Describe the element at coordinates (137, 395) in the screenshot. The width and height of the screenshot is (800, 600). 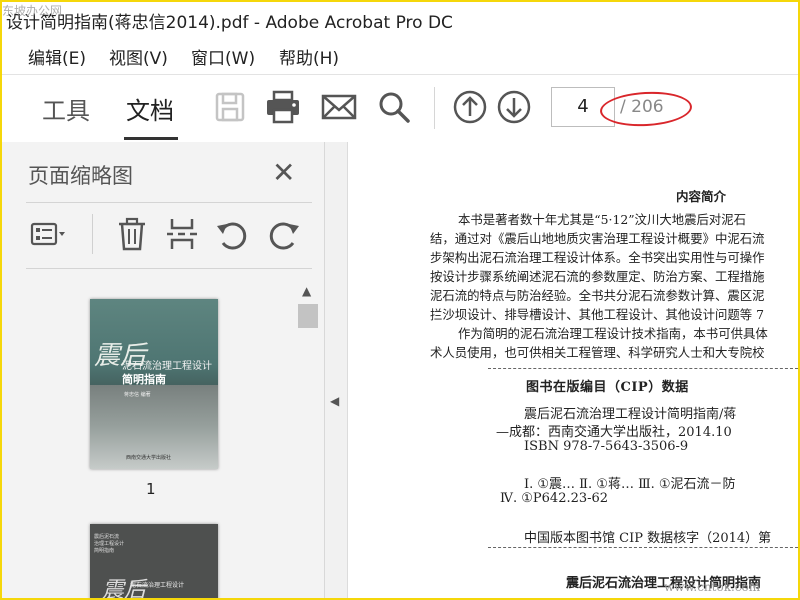
I see `cover-author: 蒋忠信 编著` at that location.